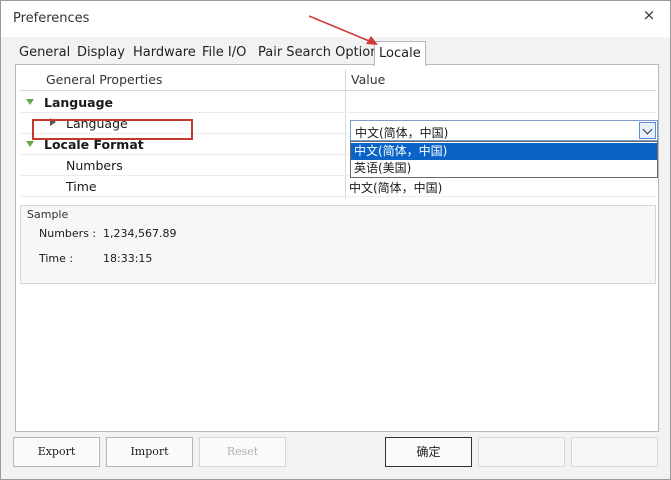 This screenshot has height=480, width=671. What do you see at coordinates (343, 30) in the screenshot?
I see `annotation-arrow` at bounding box center [343, 30].